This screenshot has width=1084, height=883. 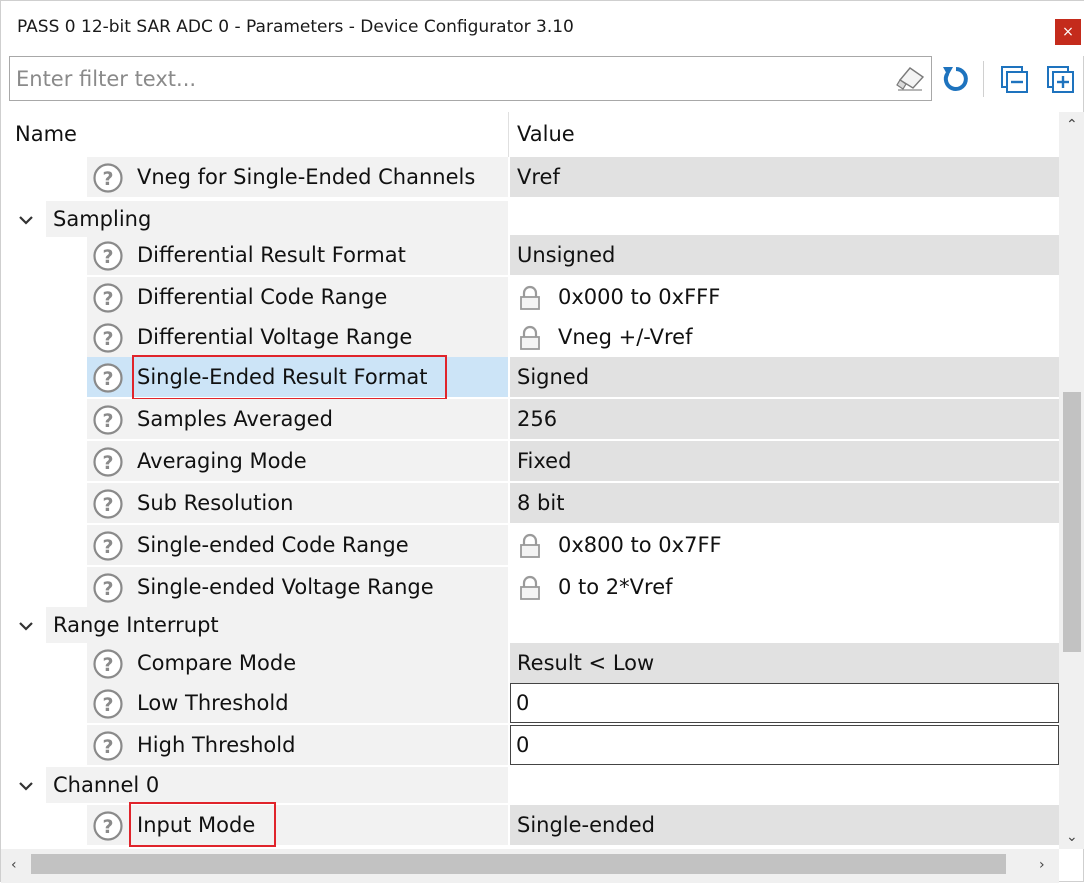 I want to click on parameter-value-dropdown: 256, so click(x=784, y=419).